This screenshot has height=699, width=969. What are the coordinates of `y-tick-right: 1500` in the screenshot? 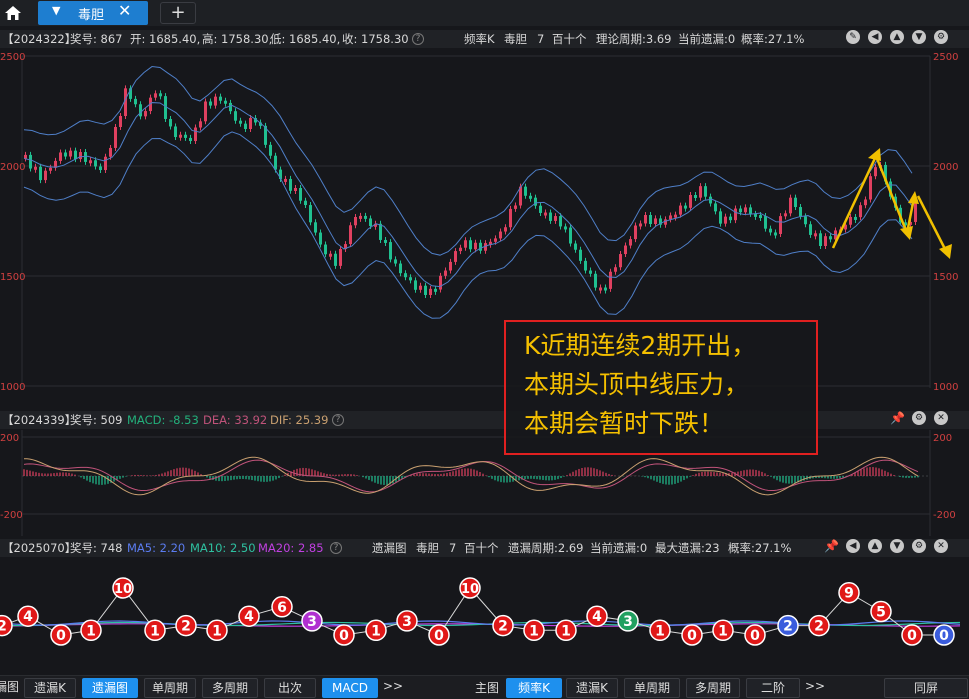 It's located at (945, 277).